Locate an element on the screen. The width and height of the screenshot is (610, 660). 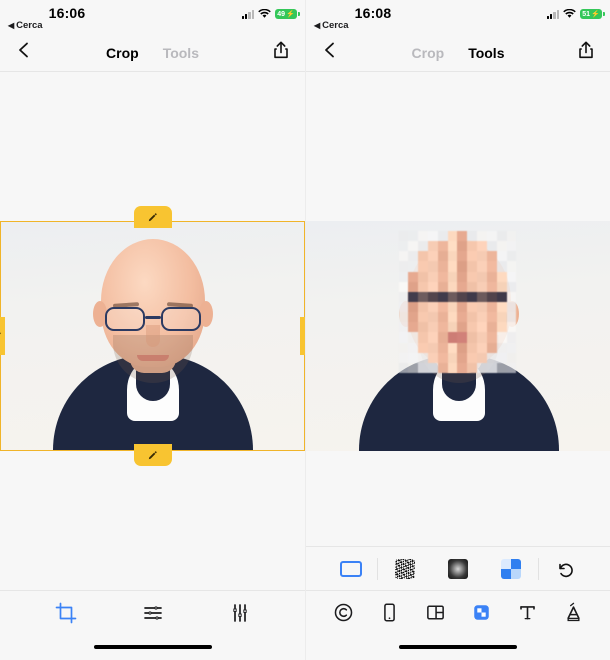
status-bar: ◀ Cerca 16:06 49 ⚡ is located at coordinates (152, 17).